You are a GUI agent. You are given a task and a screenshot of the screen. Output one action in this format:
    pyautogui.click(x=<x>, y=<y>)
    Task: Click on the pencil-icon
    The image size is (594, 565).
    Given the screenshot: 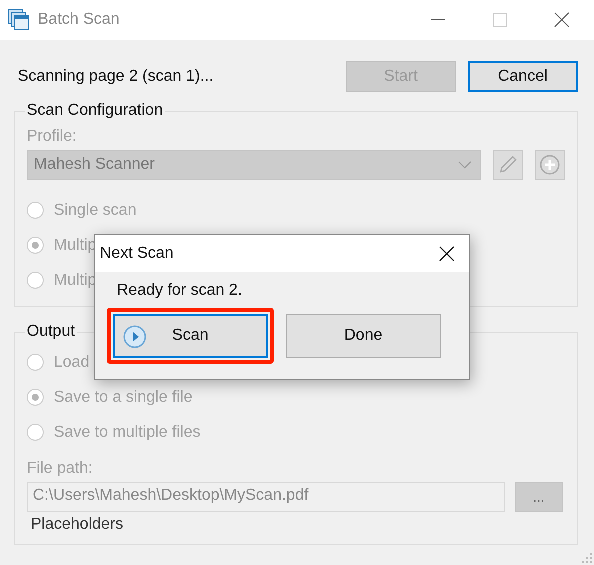 What is the action you would take?
    pyautogui.click(x=508, y=165)
    